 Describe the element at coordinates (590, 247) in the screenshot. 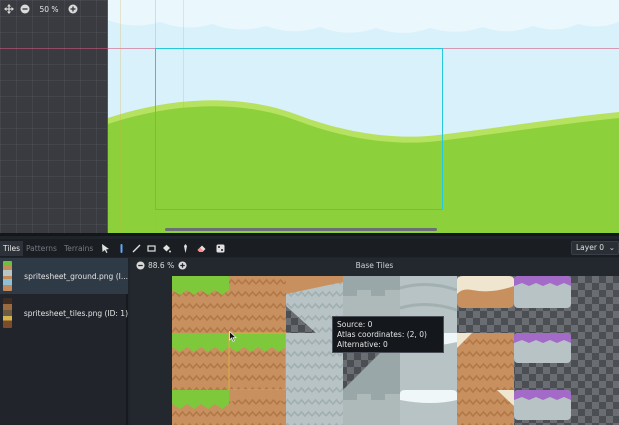

I see `layer-select-value: Layer 0` at that location.